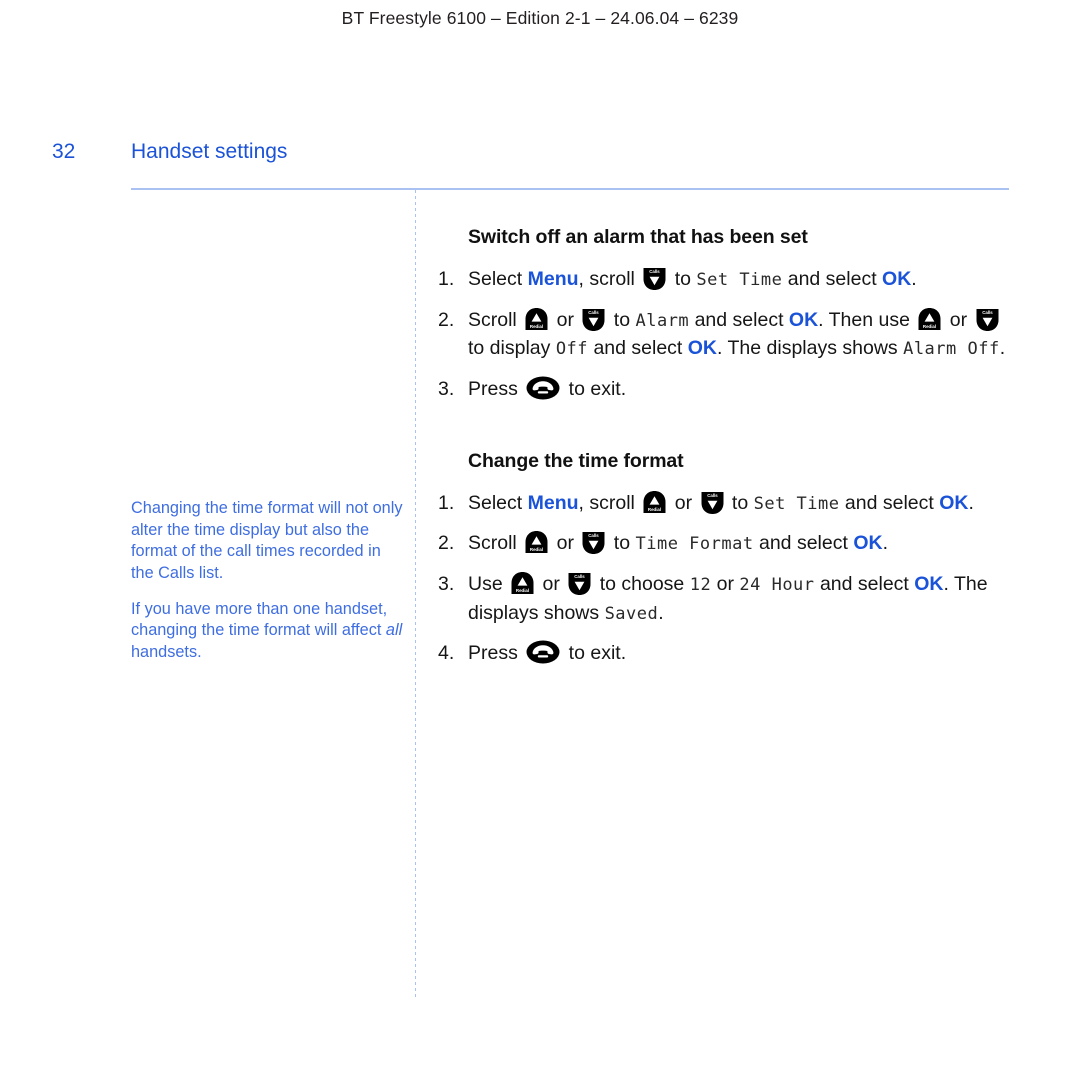 This screenshot has height=1069, width=1080. What do you see at coordinates (777, 584) in the screenshot?
I see `display-text: 24 Hour` at bounding box center [777, 584].